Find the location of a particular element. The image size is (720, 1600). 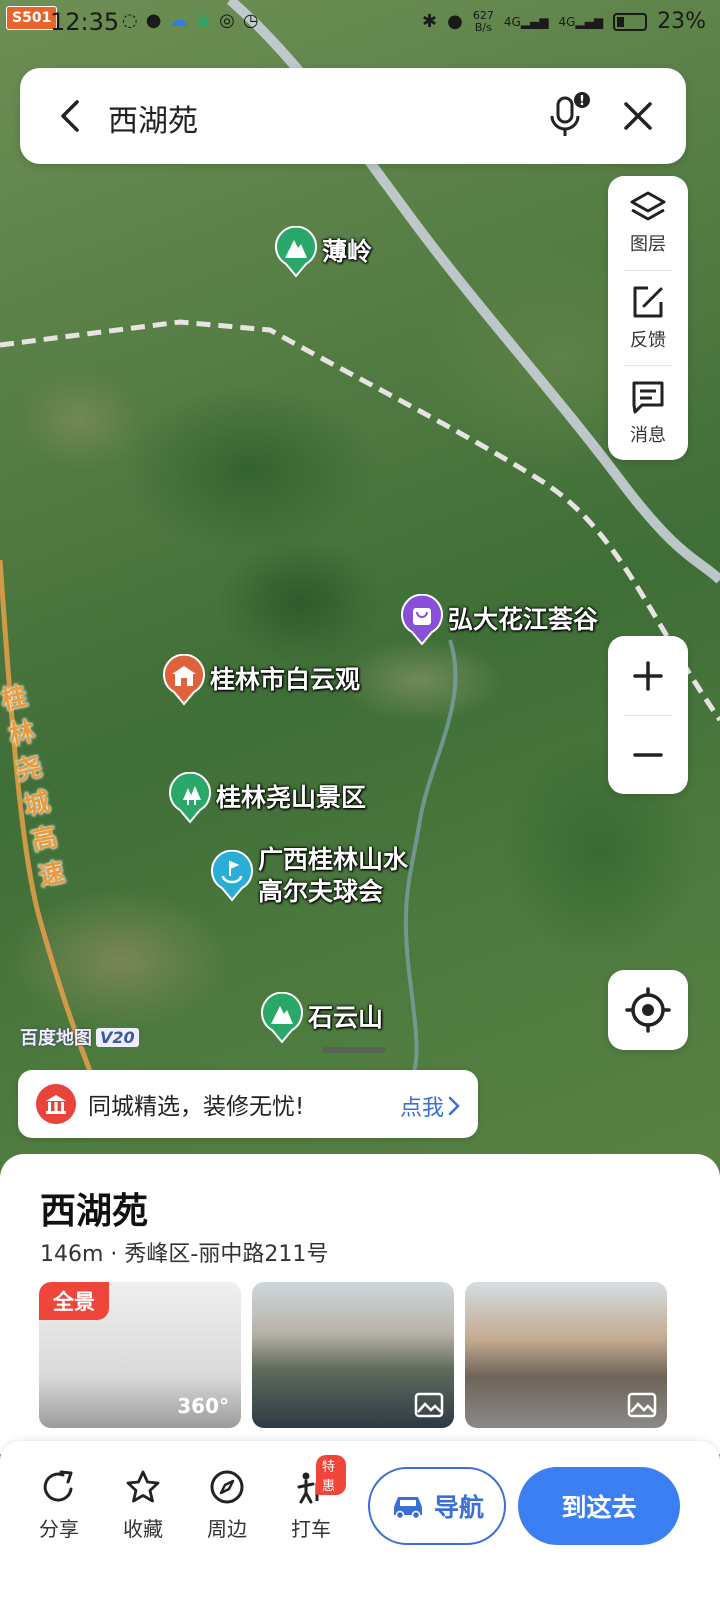

map-tools-panel: 图层 反馈 消息 is located at coordinates (648, 318).